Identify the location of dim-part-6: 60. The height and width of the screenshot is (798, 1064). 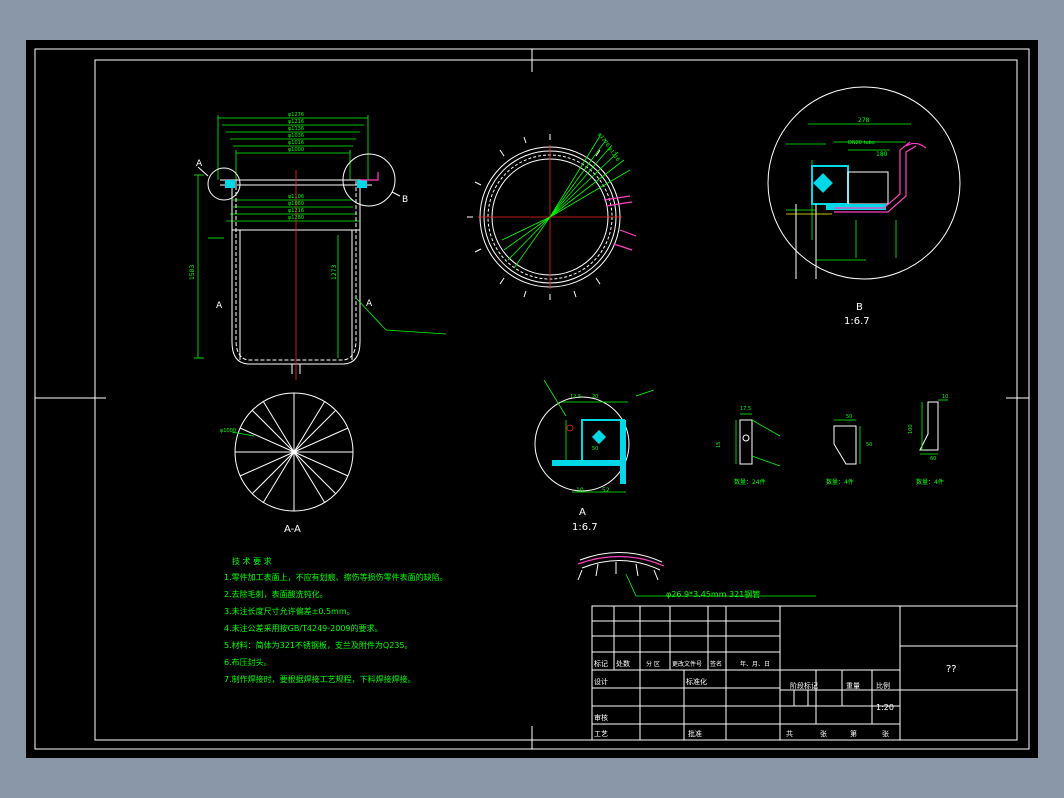
(933, 459).